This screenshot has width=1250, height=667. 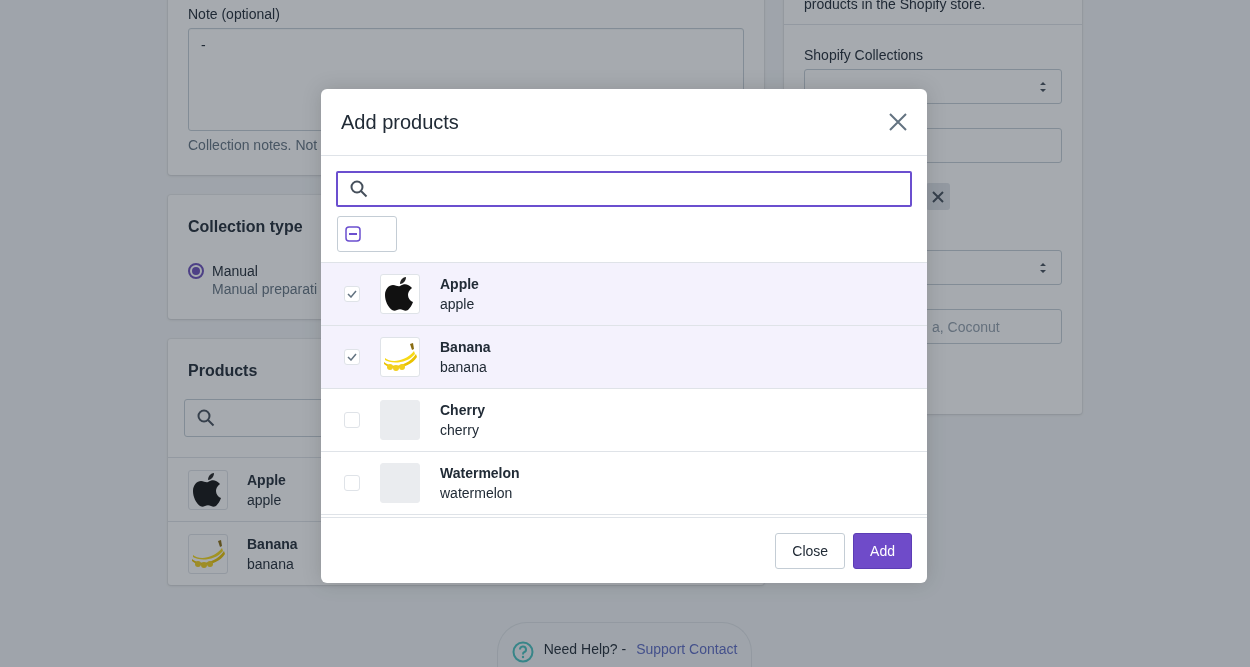 What do you see at coordinates (196, 271) in the screenshot?
I see `radio-button` at bounding box center [196, 271].